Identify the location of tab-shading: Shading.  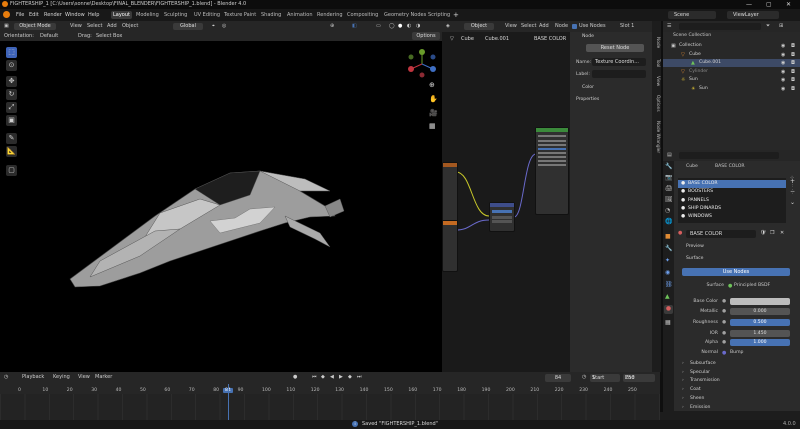
(271, 15).